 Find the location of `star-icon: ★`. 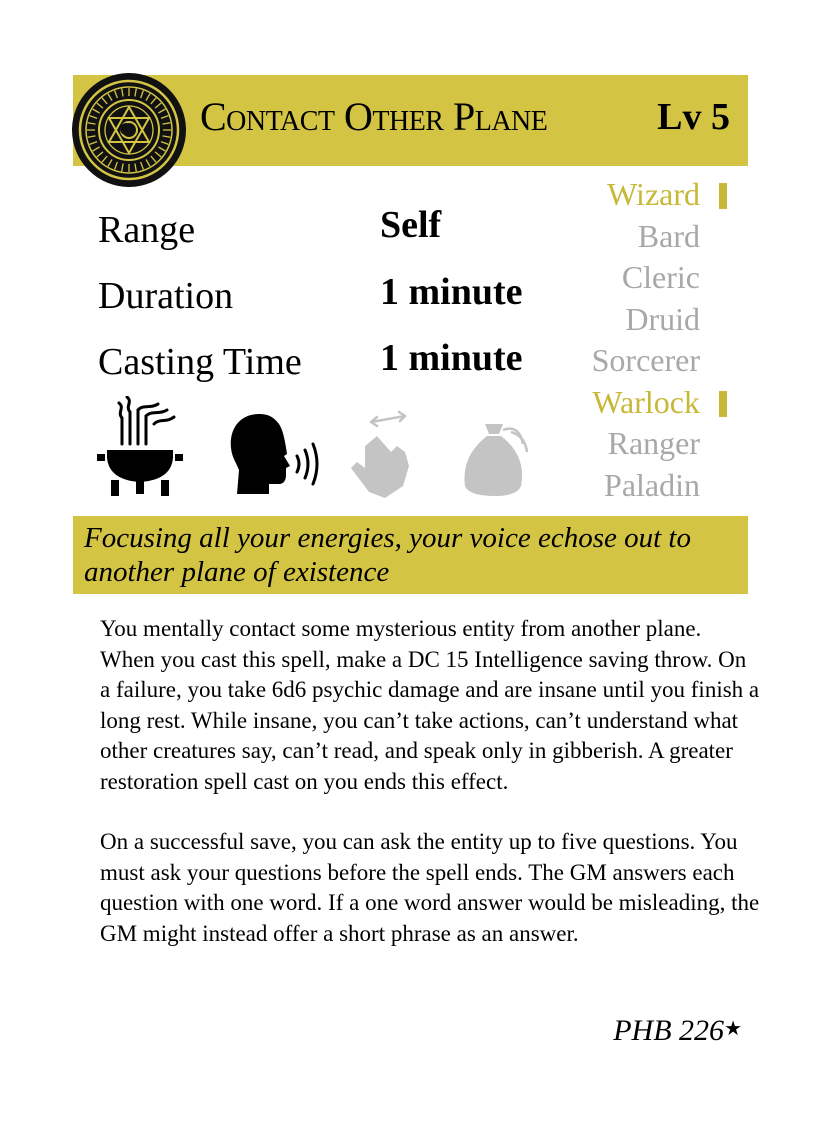

star-icon: ★ is located at coordinates (733, 1029).